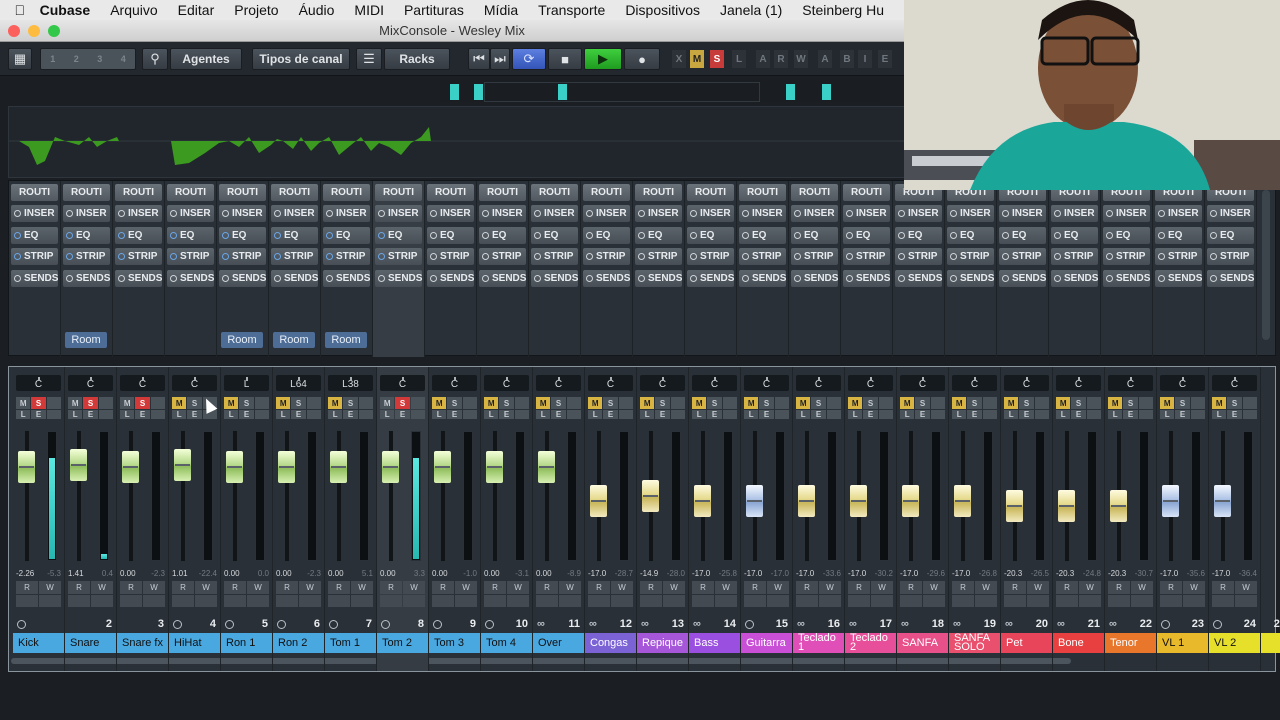 The width and height of the screenshot is (1280, 720). Describe the element at coordinates (232, 573) in the screenshot. I see `volume-value: 0.00` at that location.